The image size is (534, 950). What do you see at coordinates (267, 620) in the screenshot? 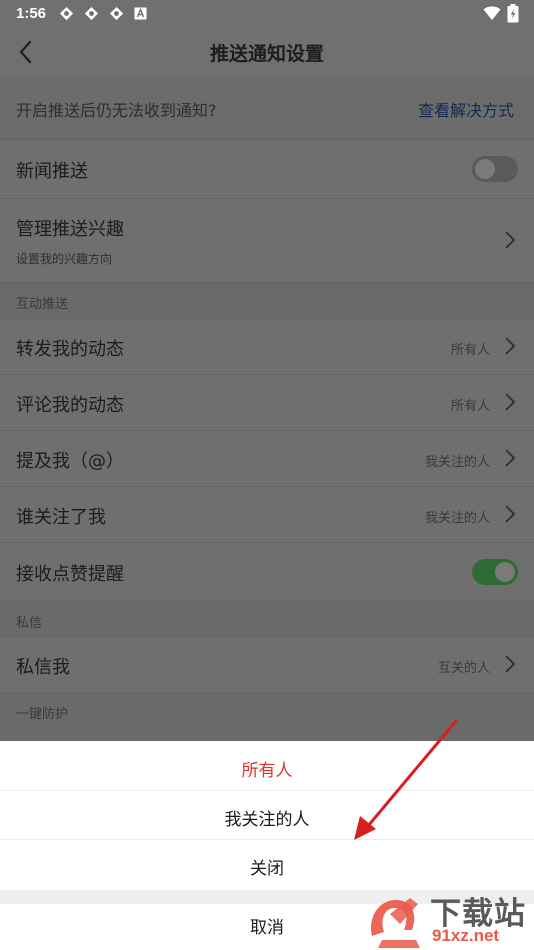
I see `dm-section-header: 私信` at bounding box center [267, 620].